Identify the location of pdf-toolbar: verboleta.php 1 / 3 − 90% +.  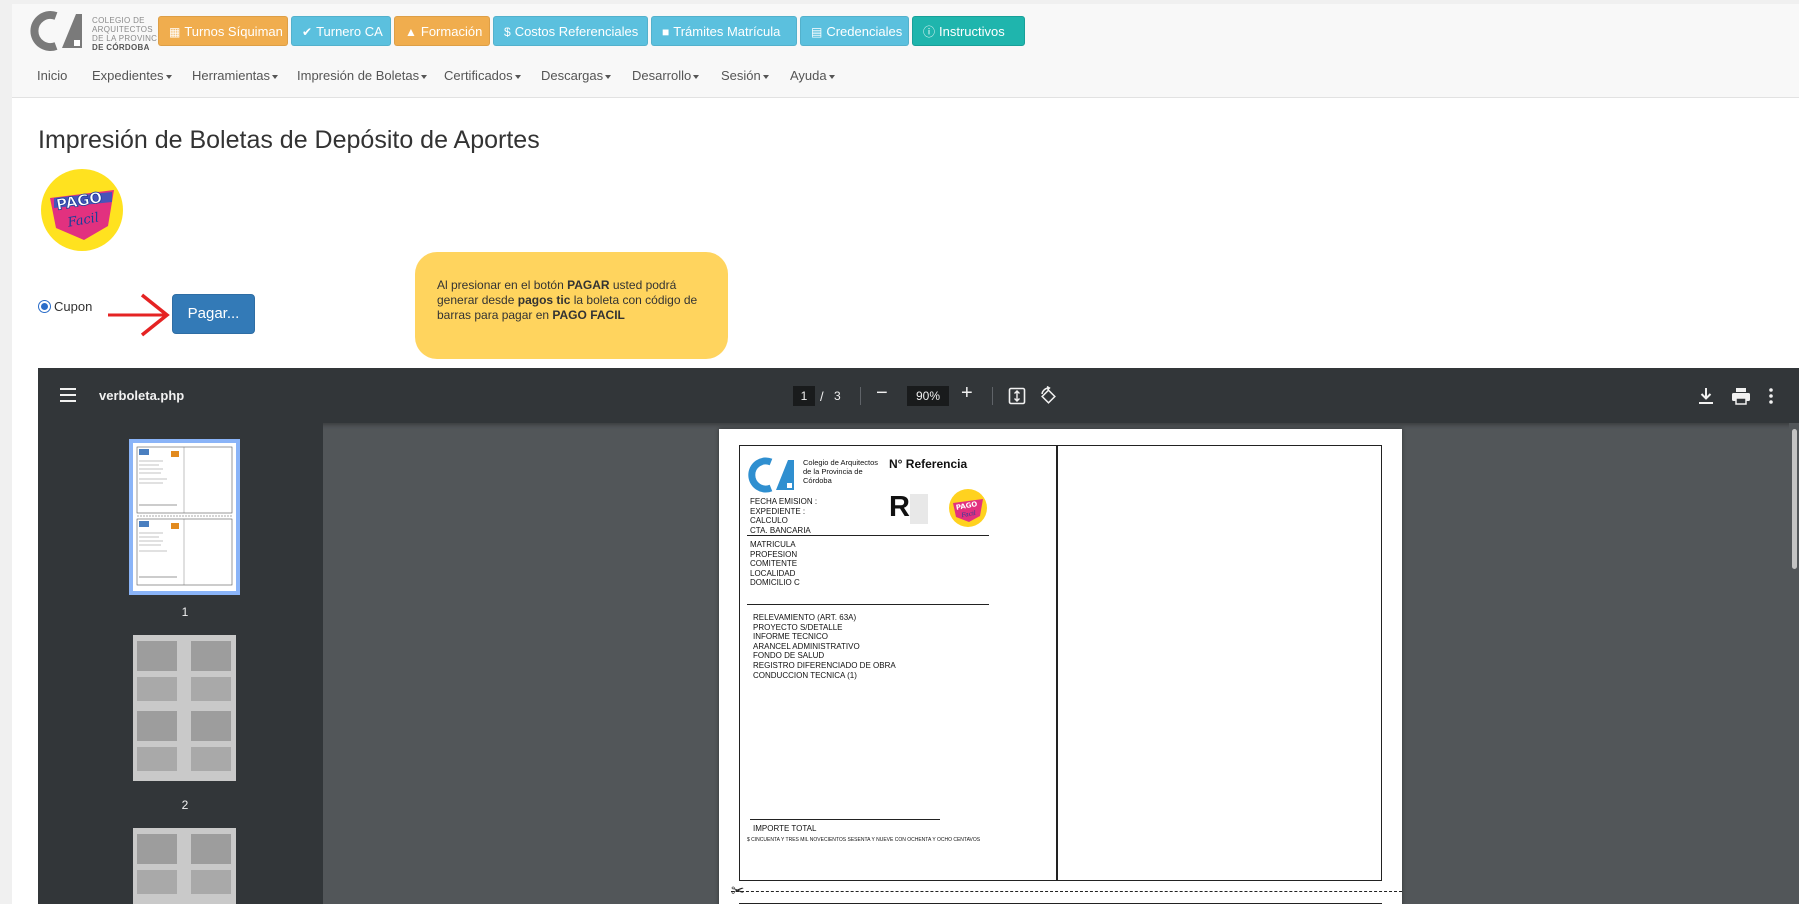
(918, 395).